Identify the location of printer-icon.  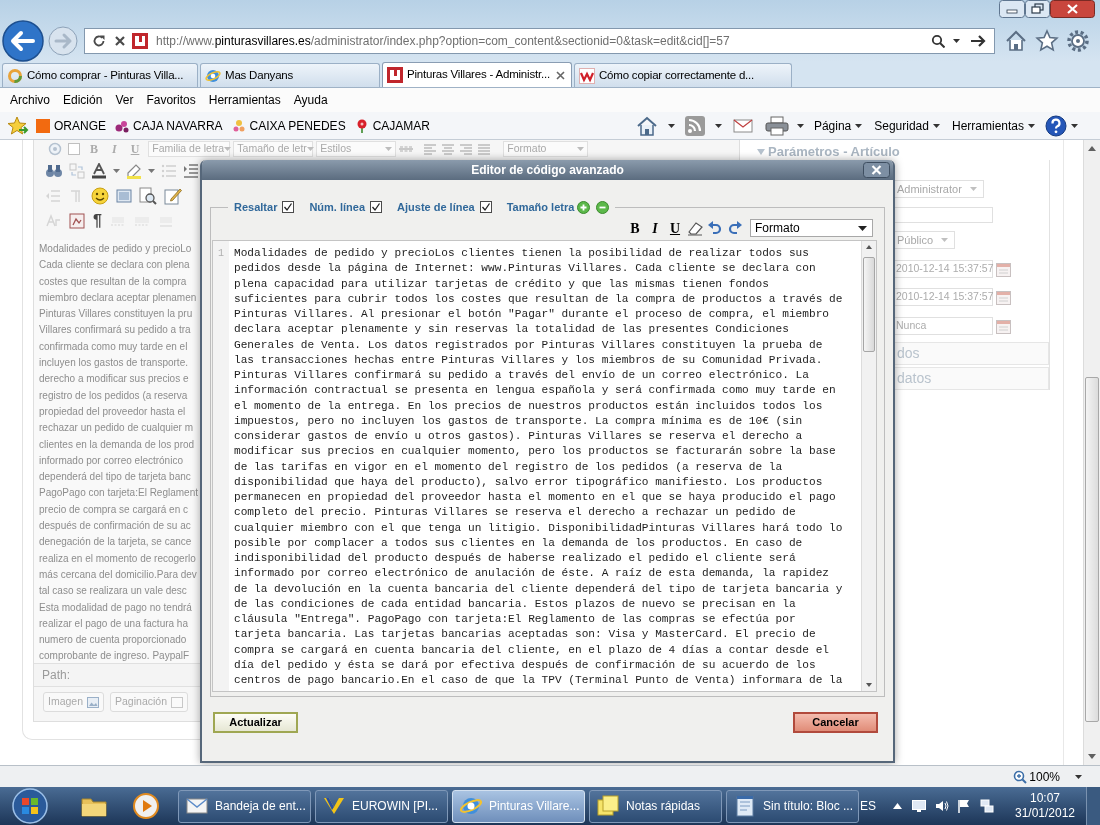
(776, 125).